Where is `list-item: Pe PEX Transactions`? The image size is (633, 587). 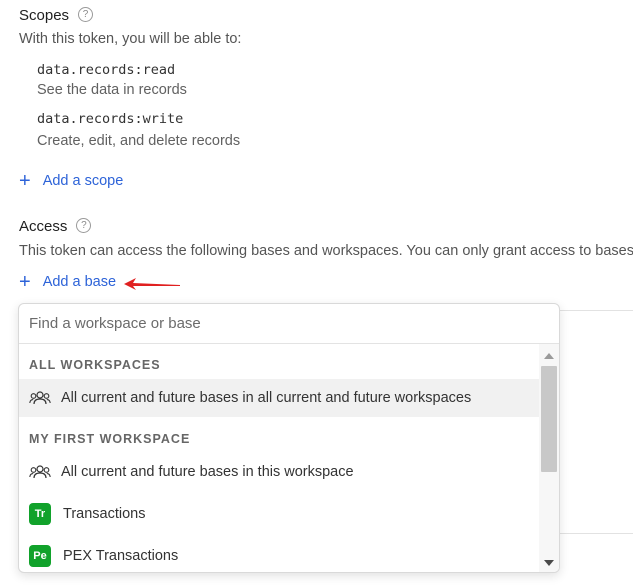
list-item: Pe PEX Transactions is located at coordinates (279, 554).